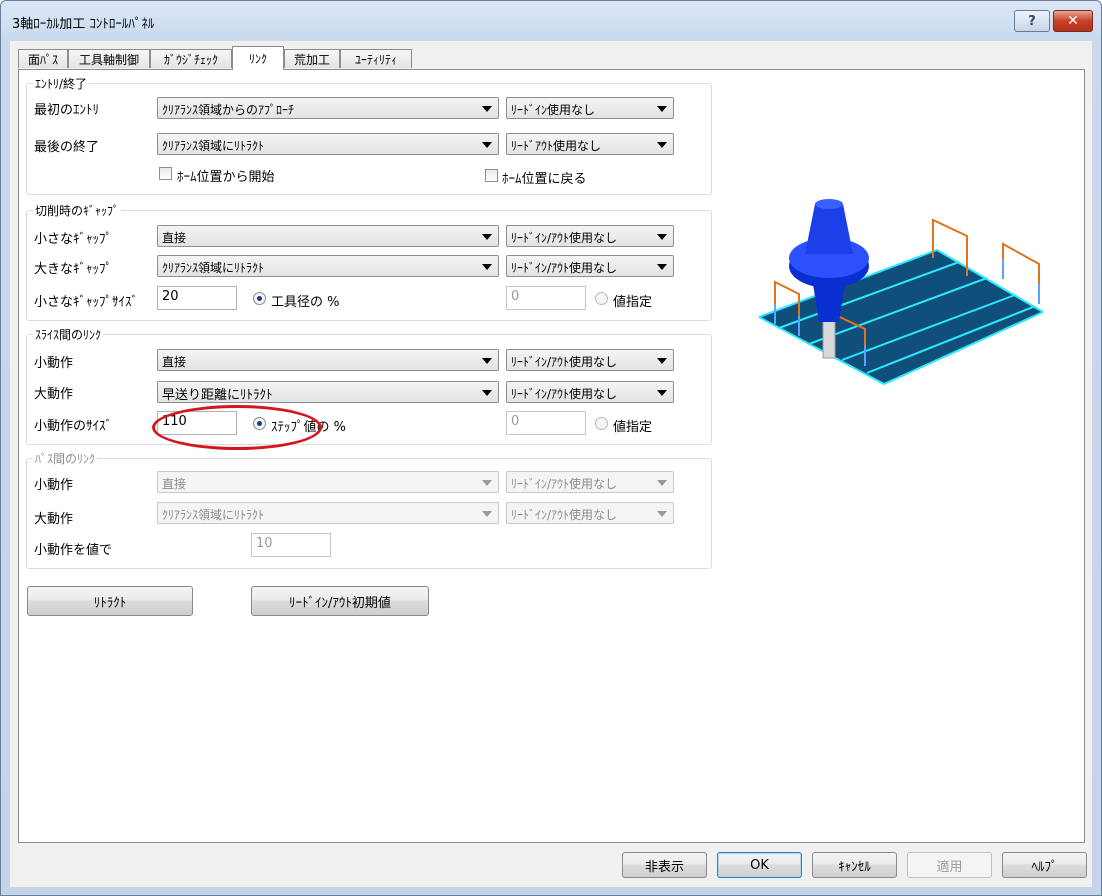  I want to click on tool-dia-radio, so click(259, 298).